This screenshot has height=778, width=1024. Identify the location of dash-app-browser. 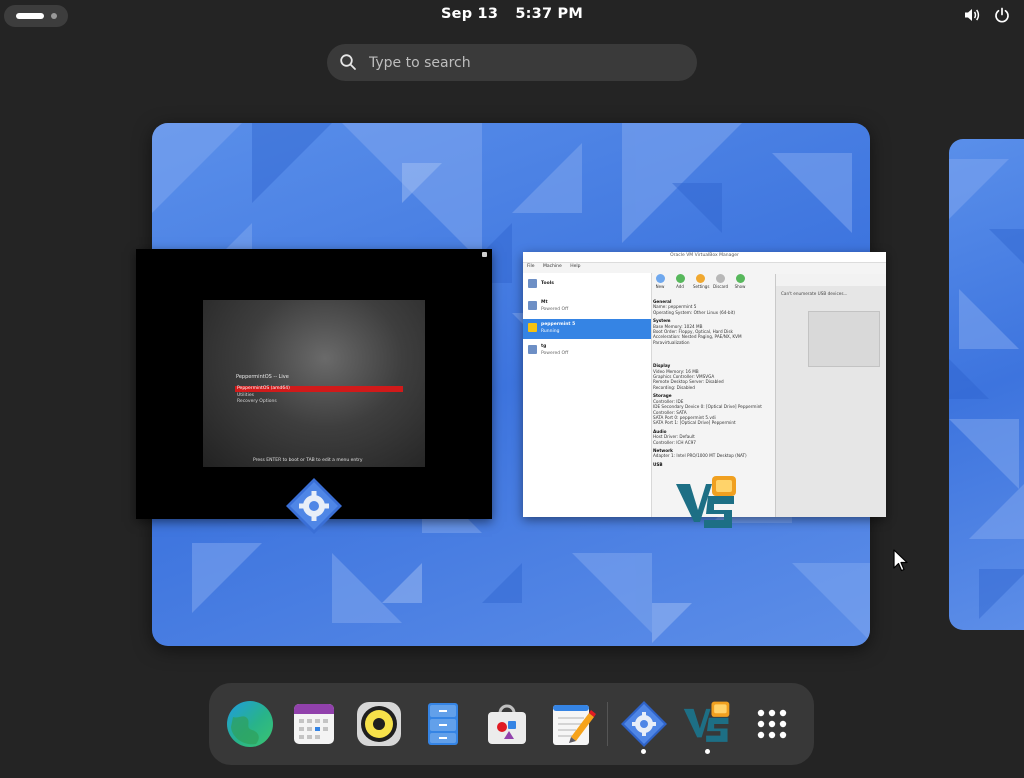
(250, 724).